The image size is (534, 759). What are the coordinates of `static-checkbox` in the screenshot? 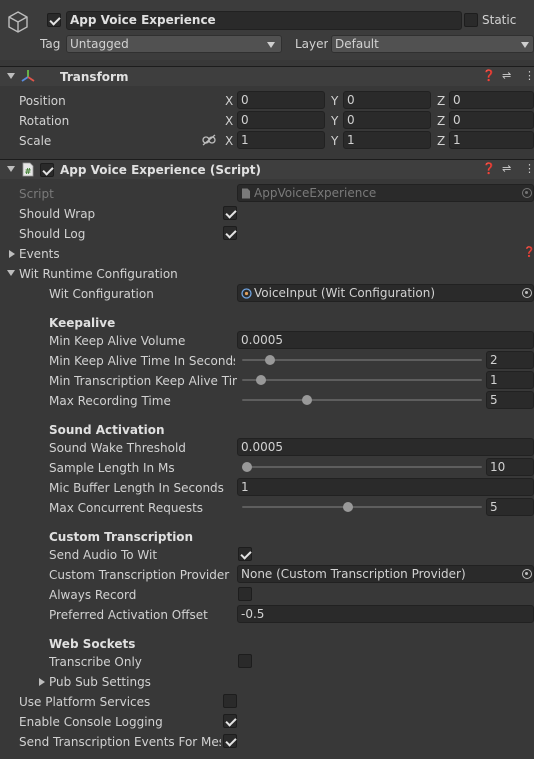 It's located at (471, 20).